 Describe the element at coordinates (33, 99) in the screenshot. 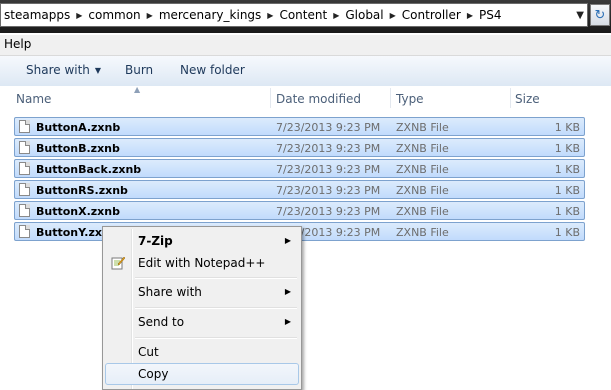

I see `column-header-name: Name` at that location.